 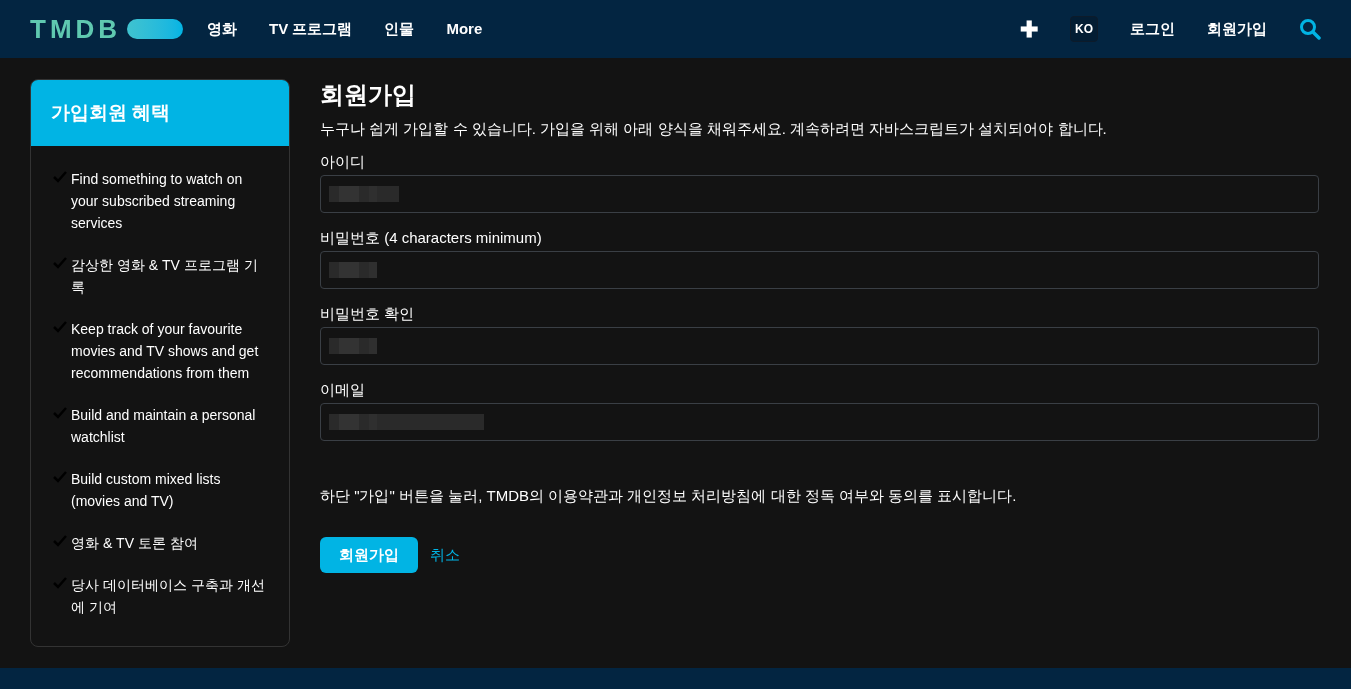 I want to click on benefit-text: Find something to watch on your subscribed streaming services, so click(x=157, y=201).